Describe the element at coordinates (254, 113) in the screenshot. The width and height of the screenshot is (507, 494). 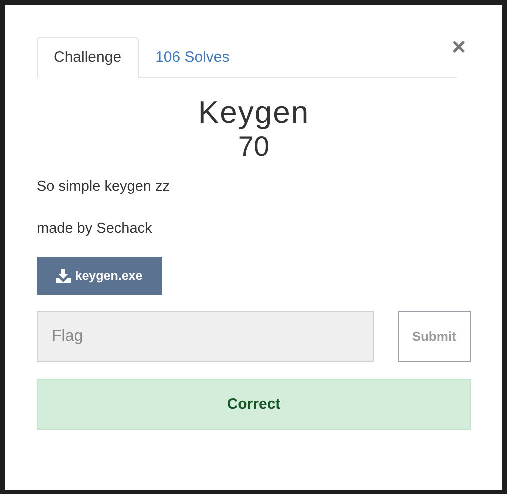
I see `challenge-title: Keygen` at that location.